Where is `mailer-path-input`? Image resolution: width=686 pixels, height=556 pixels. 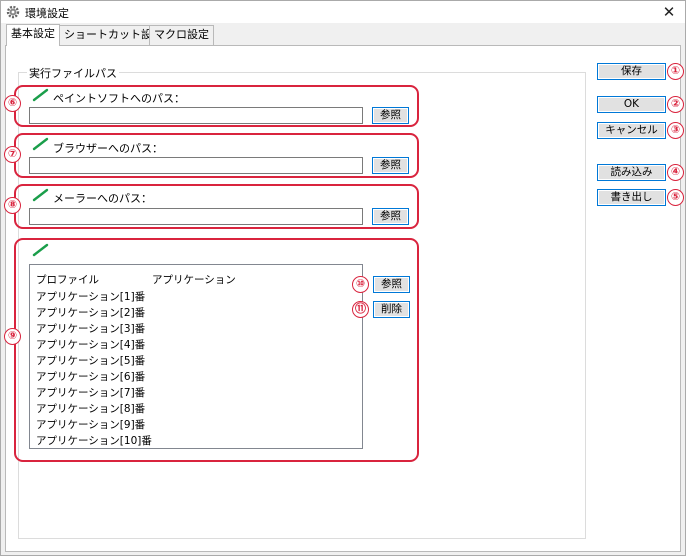 mailer-path-input is located at coordinates (196, 216).